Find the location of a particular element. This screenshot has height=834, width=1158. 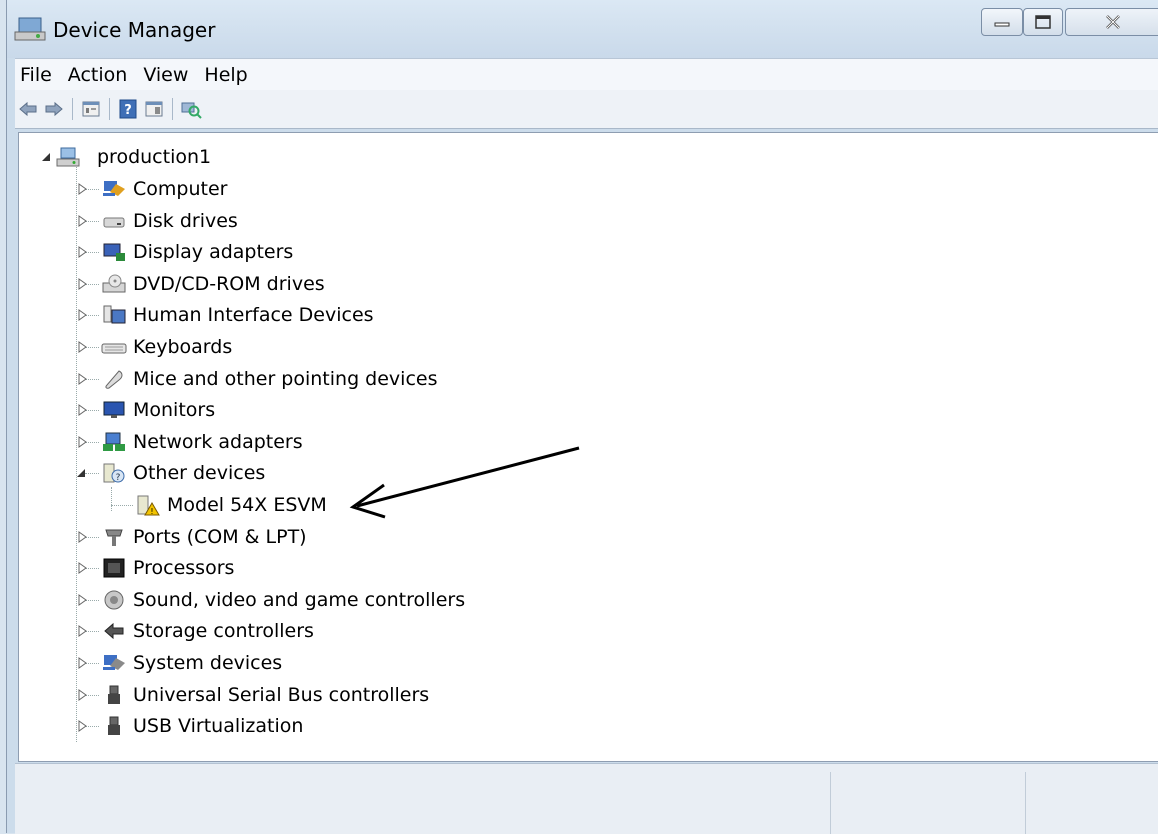

close-button is located at coordinates (1111, 22).